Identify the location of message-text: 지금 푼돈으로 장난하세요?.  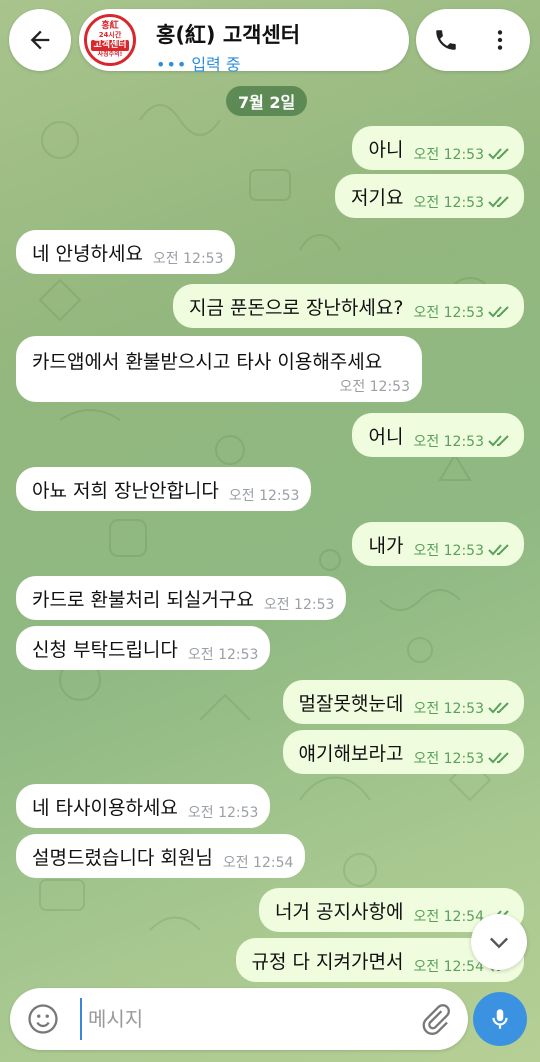
(296, 307).